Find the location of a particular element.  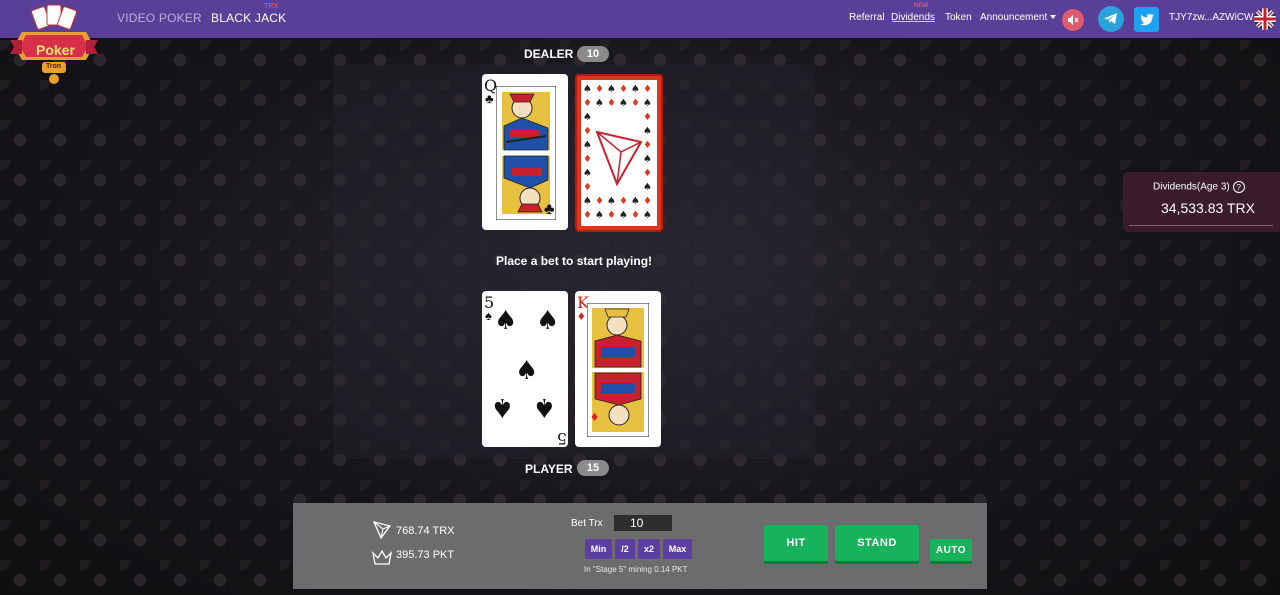

five-spades-pips: ♠♠ ♠ ♠♠ ♠5 is located at coordinates (529, 376).